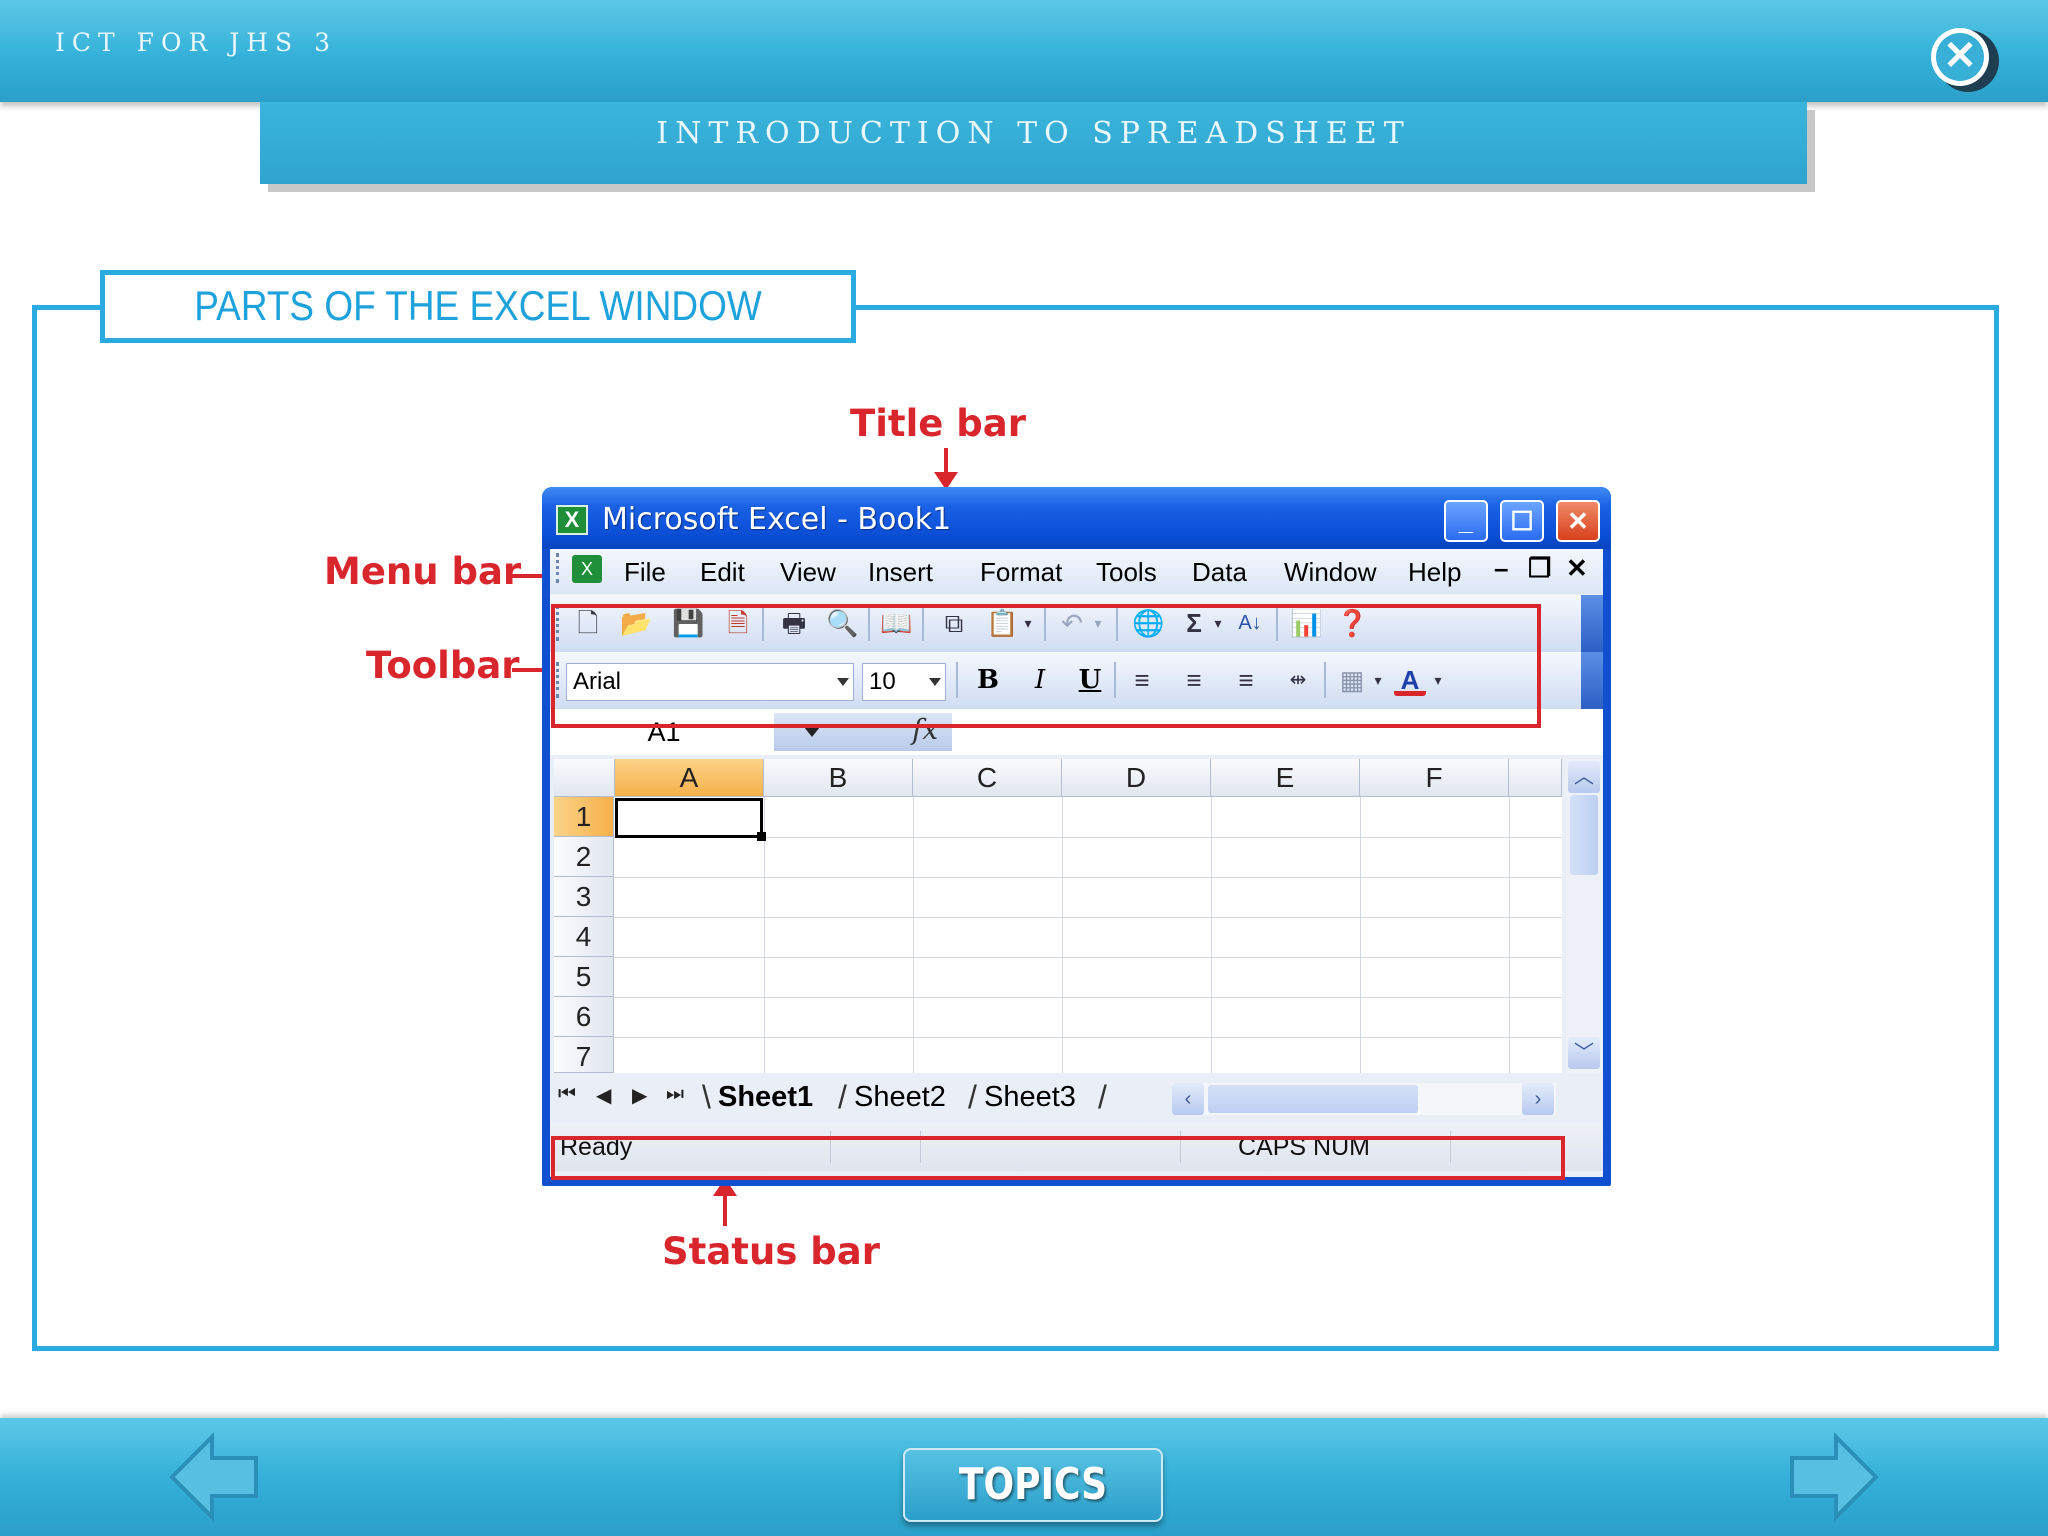 This screenshot has width=2048, height=1536. What do you see at coordinates (722, 572) in the screenshot?
I see `menu-edit: Edit` at bounding box center [722, 572].